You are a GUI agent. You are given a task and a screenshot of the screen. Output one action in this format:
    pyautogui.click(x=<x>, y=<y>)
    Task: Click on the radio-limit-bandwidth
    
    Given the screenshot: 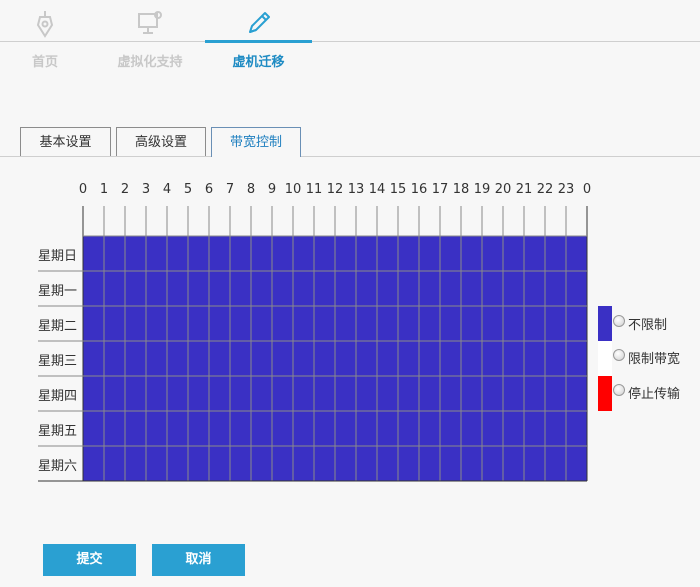 What is the action you would take?
    pyautogui.click(x=619, y=355)
    